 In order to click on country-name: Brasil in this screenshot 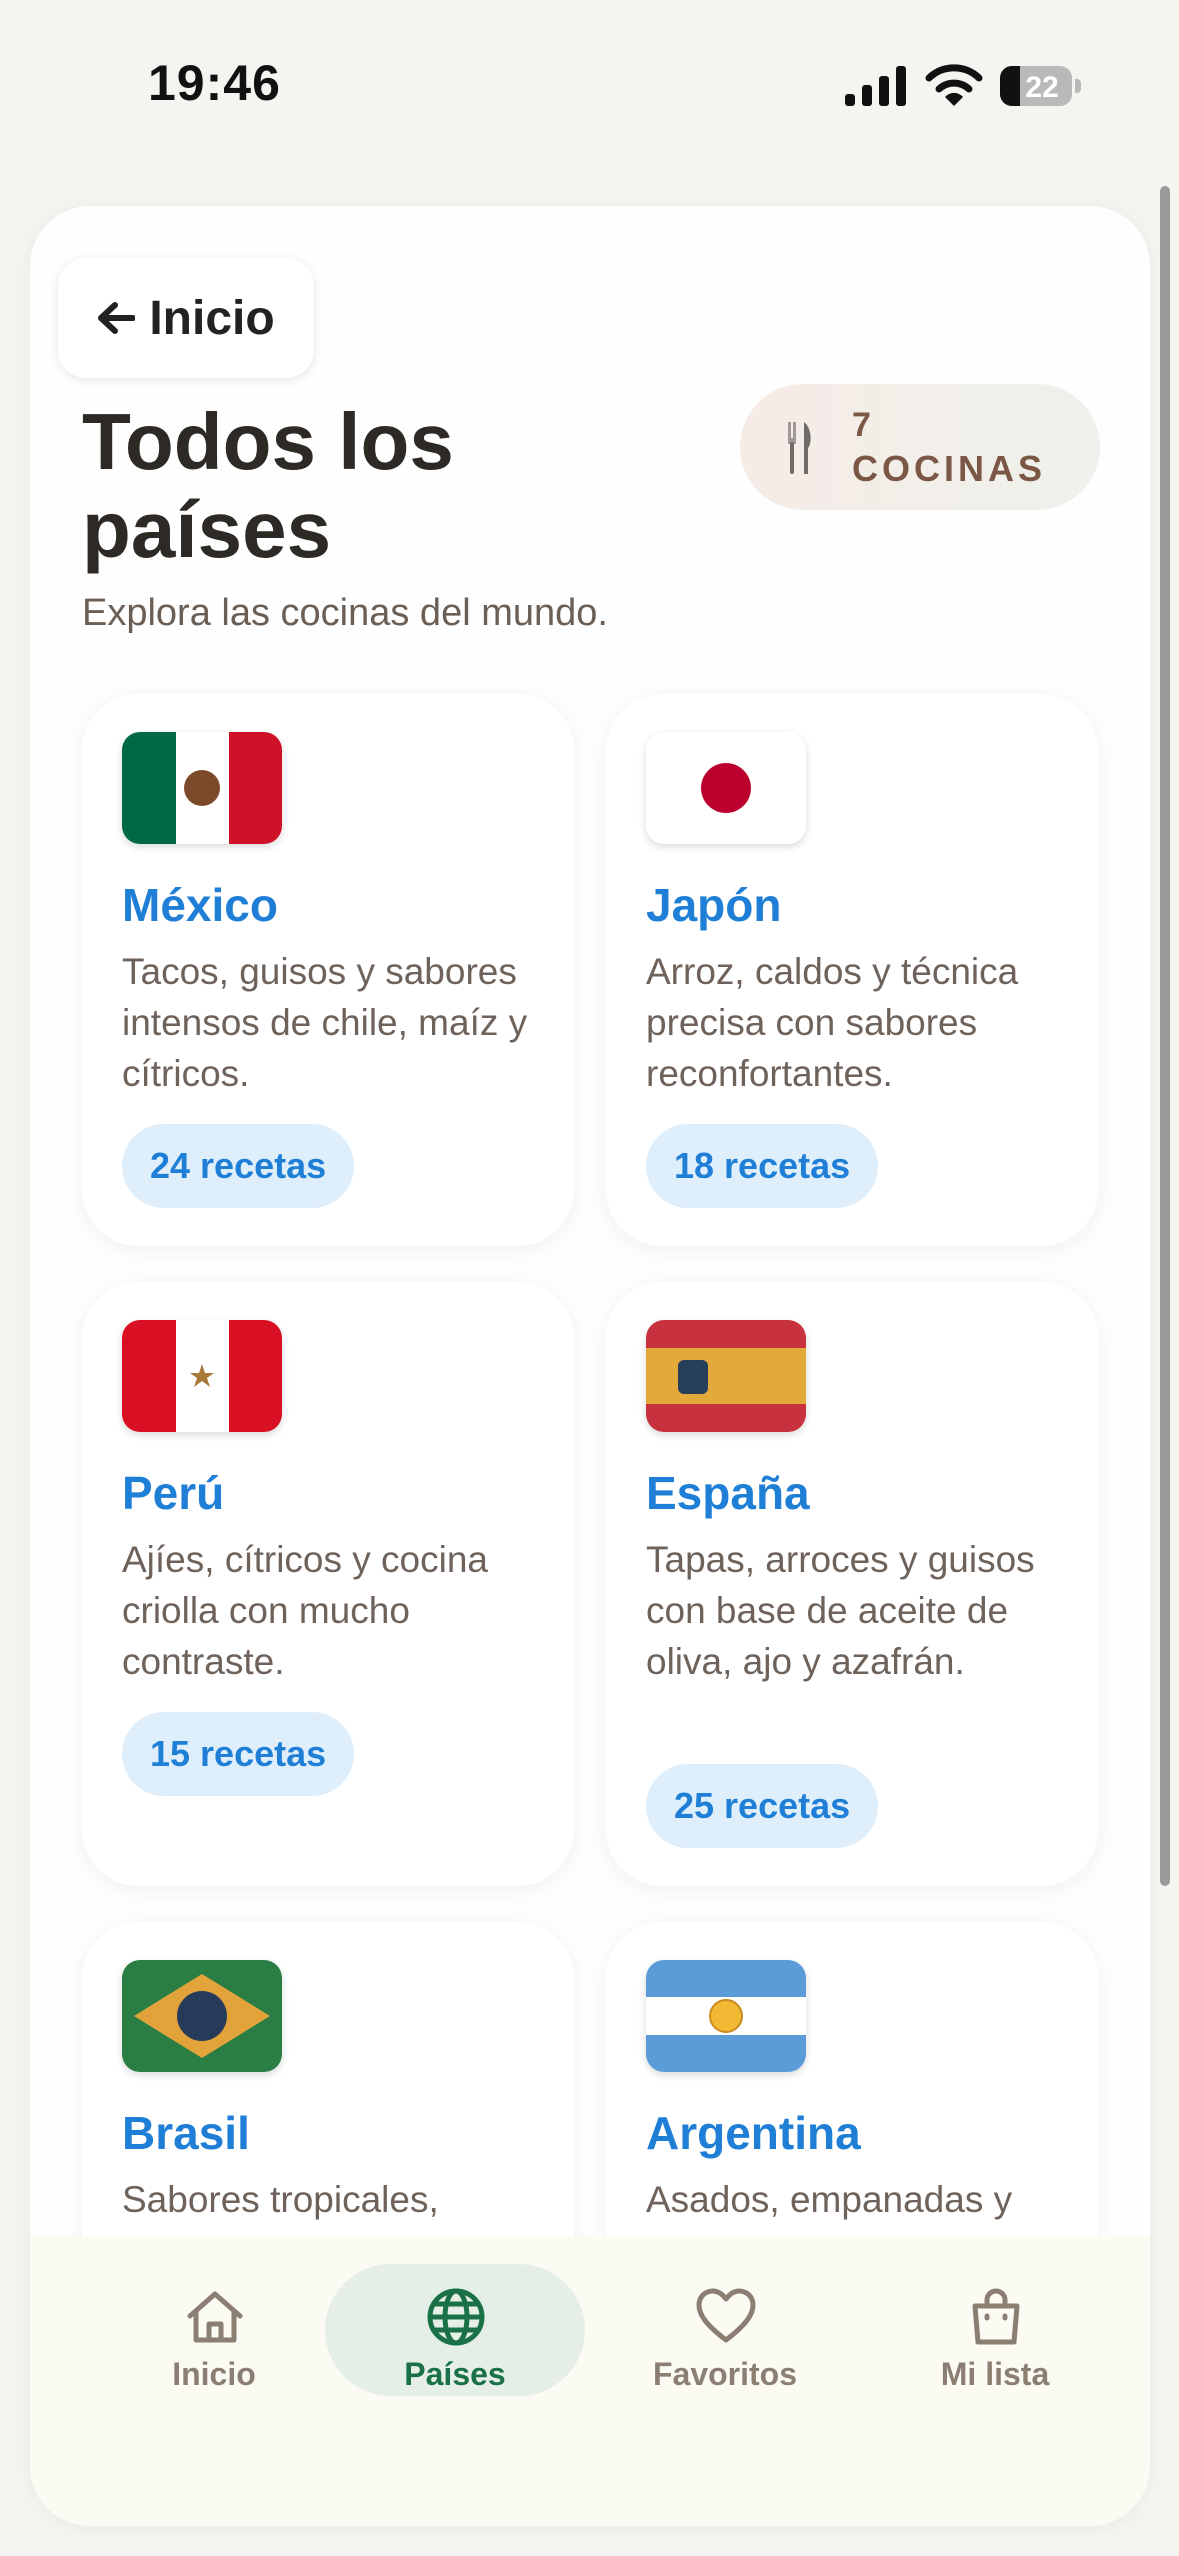, I will do `click(186, 2133)`.